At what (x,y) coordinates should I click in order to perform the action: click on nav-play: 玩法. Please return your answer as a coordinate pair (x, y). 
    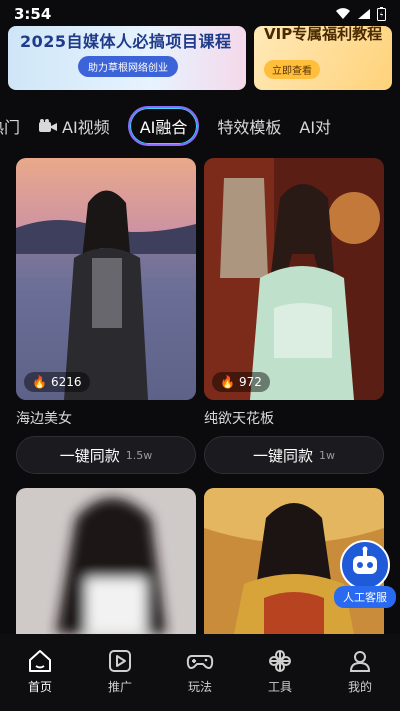
    Looking at the image, I should click on (200, 671).